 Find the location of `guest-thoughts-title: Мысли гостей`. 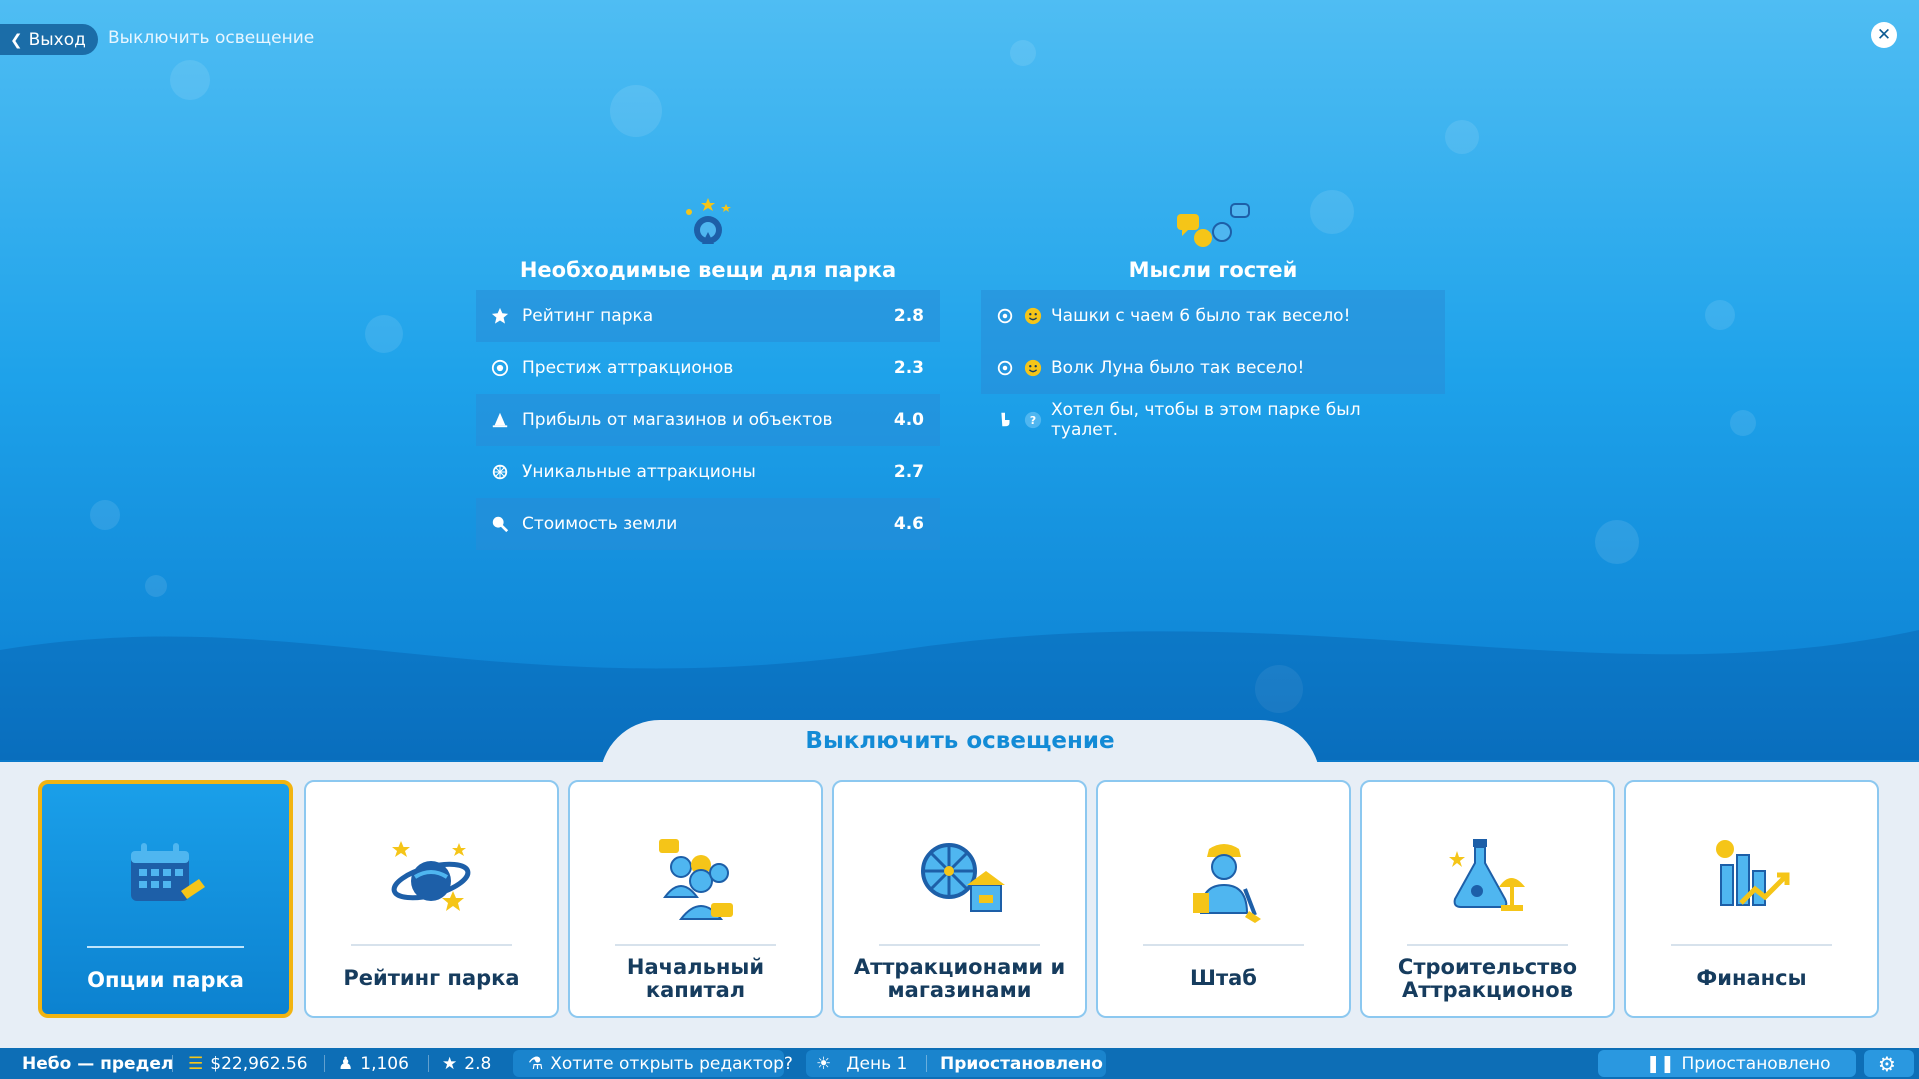

guest-thoughts-title: Мысли гостей is located at coordinates (1213, 270).